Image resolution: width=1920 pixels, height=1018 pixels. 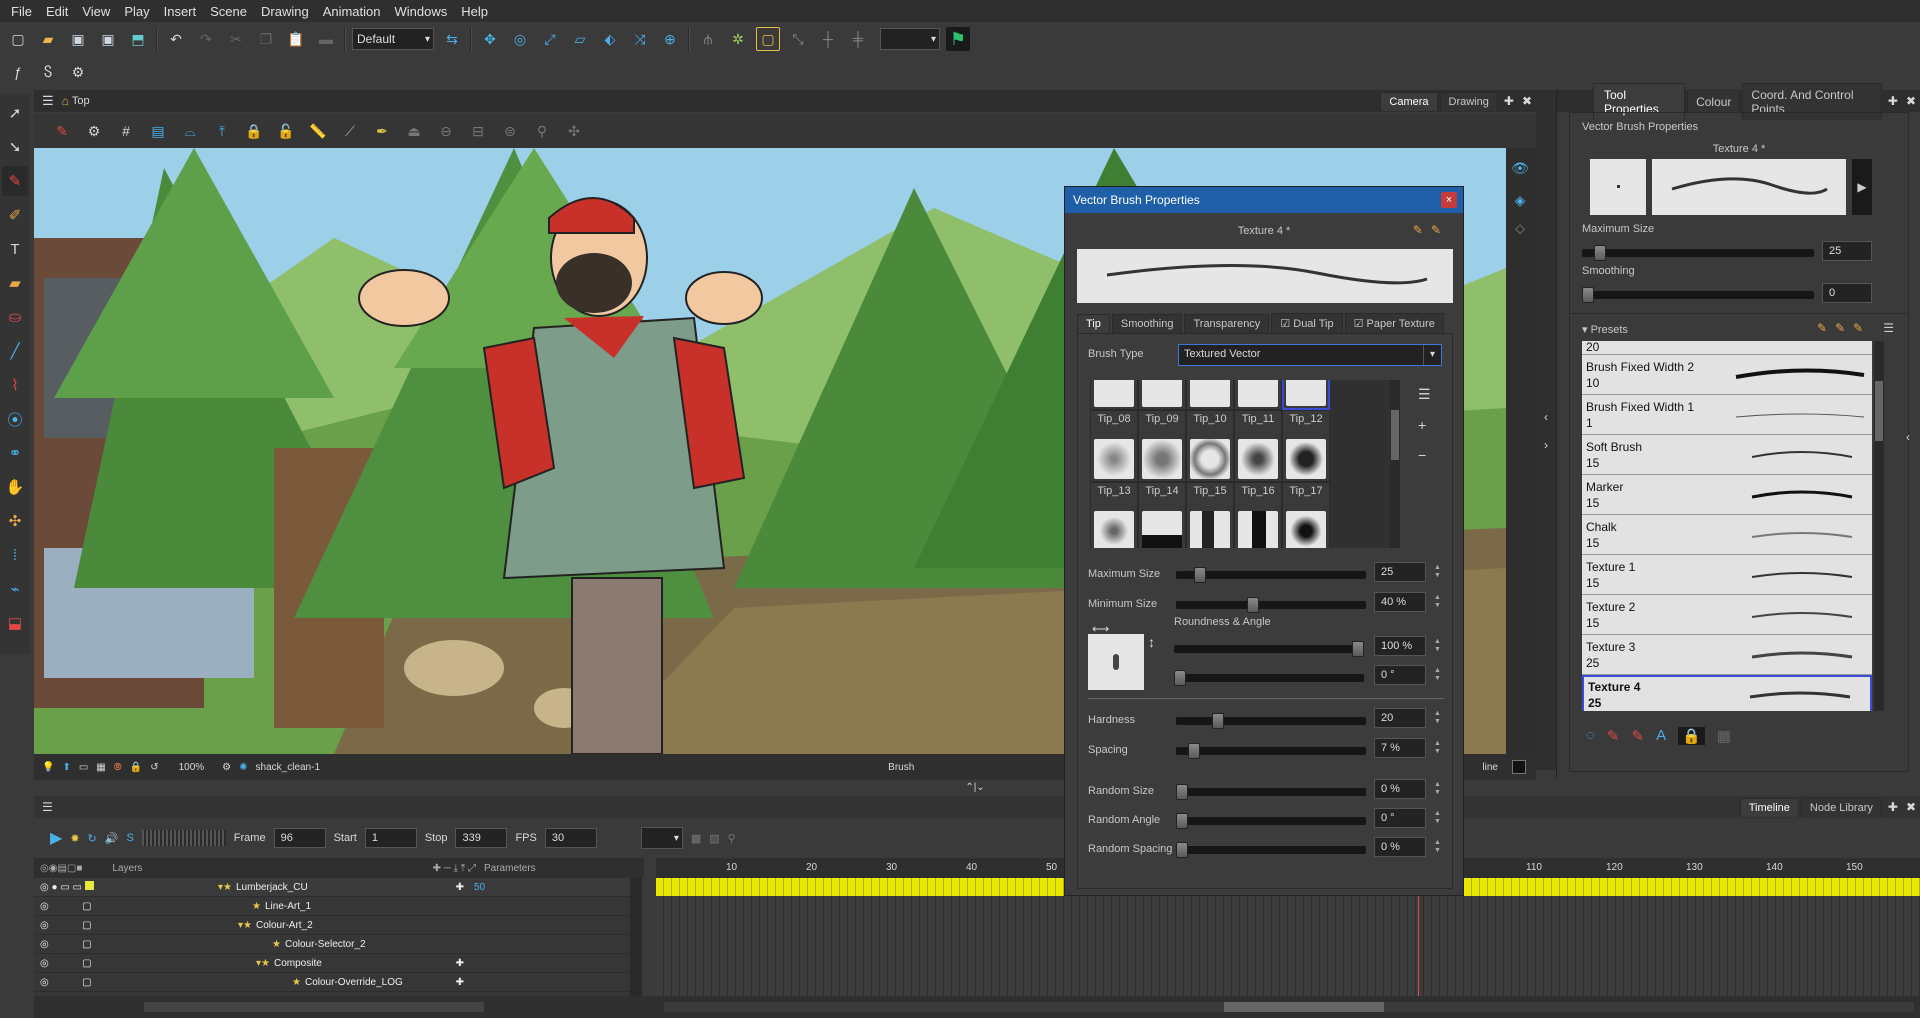 What do you see at coordinates (1841, 807) in the screenshot?
I see `tab-node-library: Node Library` at bounding box center [1841, 807].